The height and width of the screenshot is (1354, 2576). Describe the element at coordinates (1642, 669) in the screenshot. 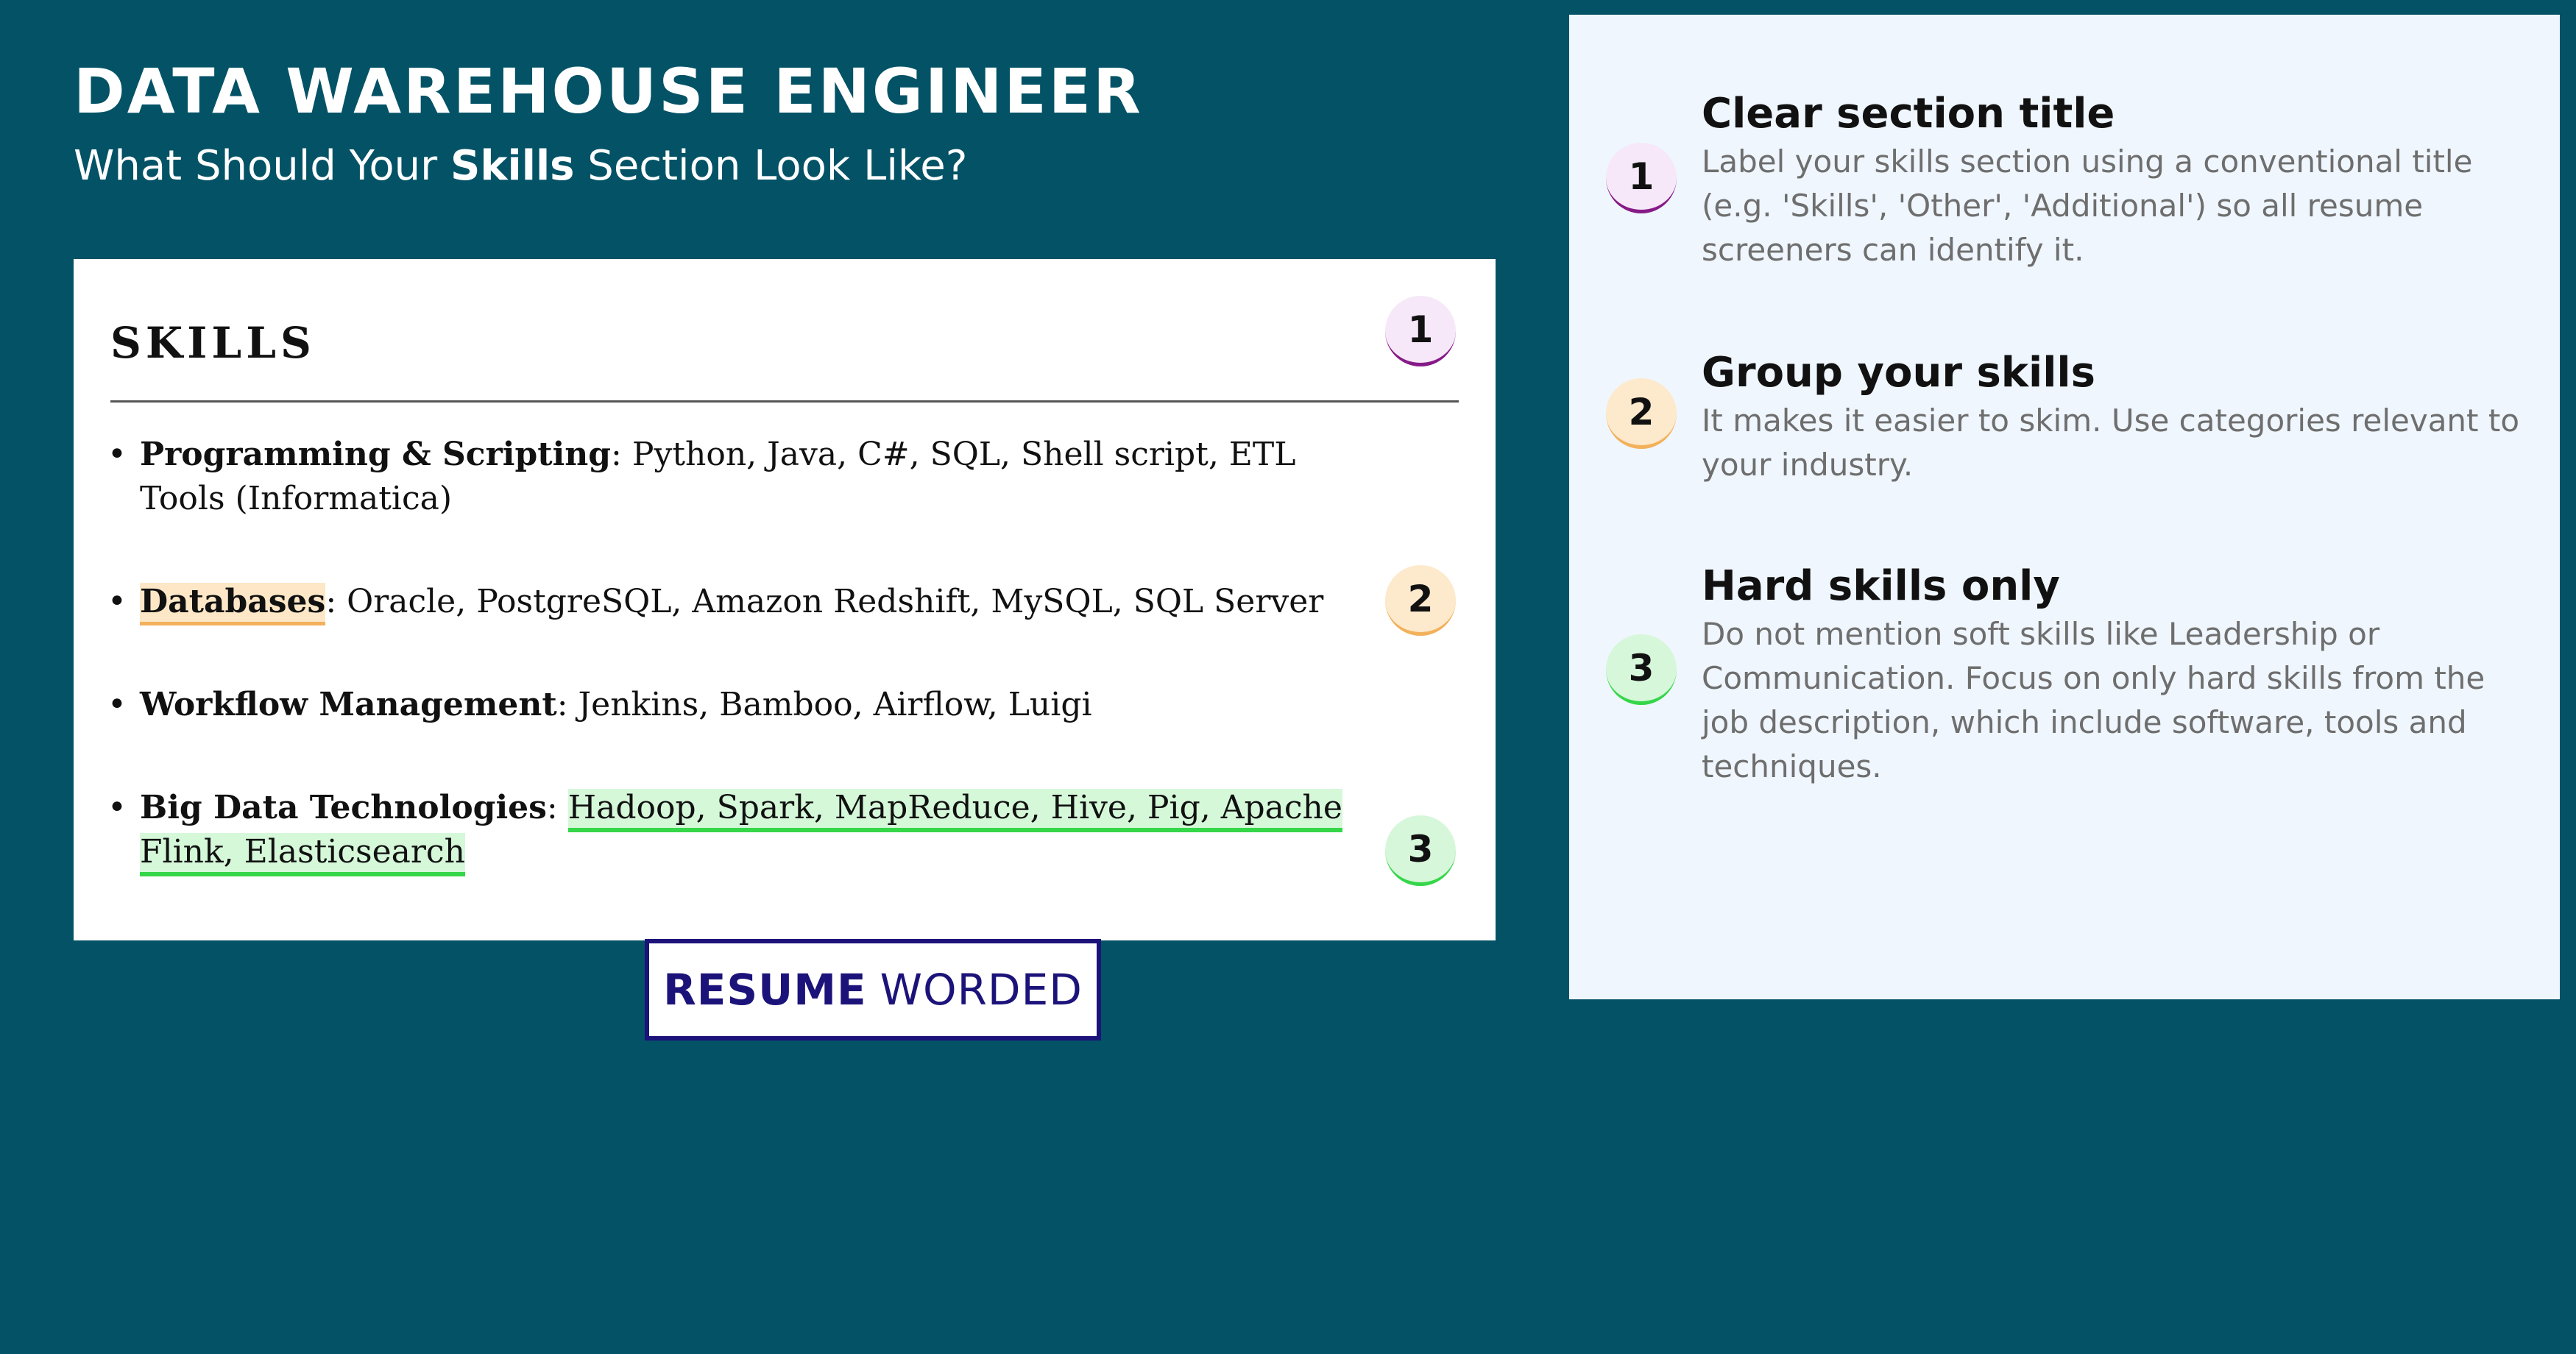

I see `tip-badge-3: 3` at that location.